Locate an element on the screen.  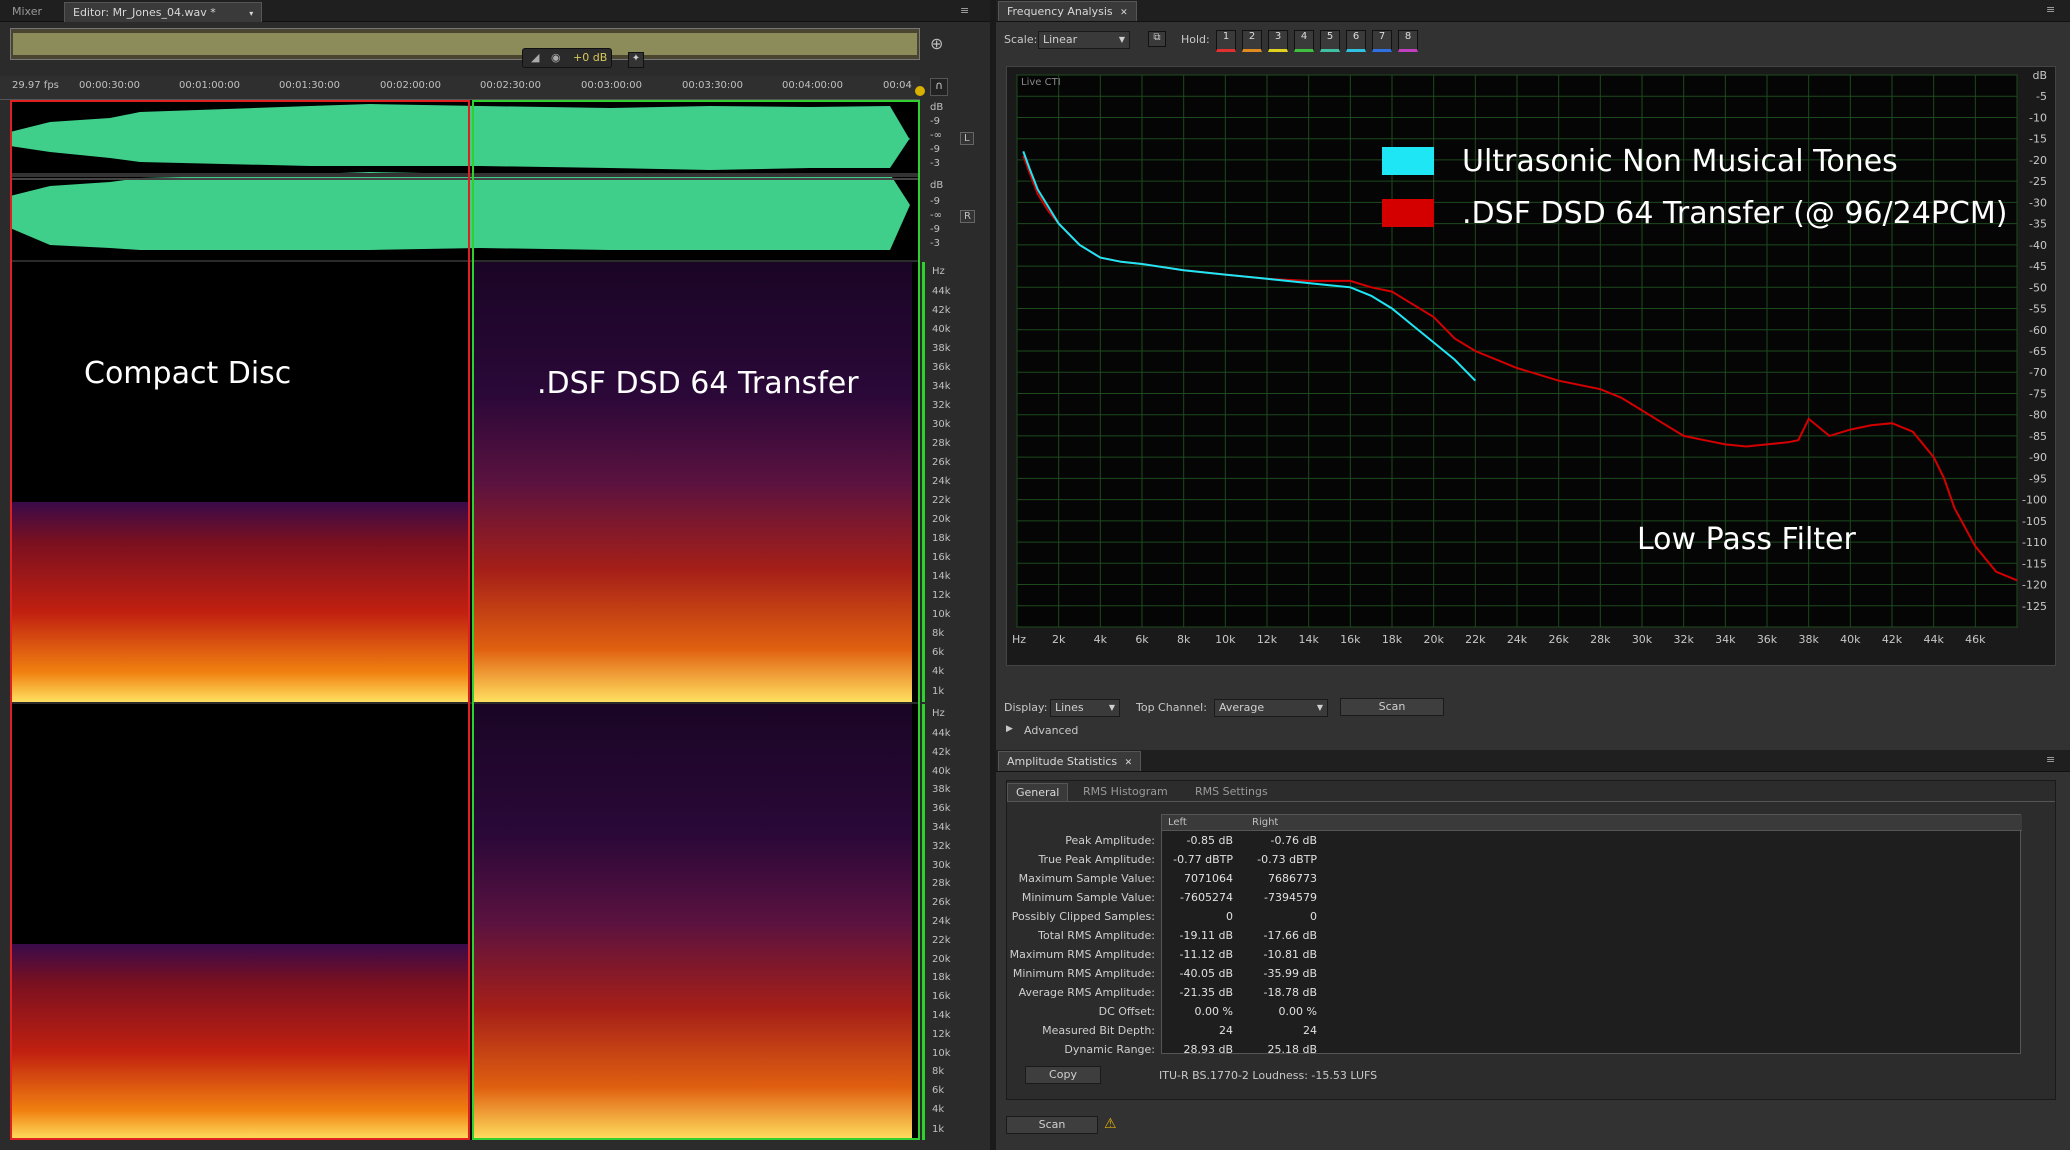
hz-tick: 10k is located at coordinates (941, 614).